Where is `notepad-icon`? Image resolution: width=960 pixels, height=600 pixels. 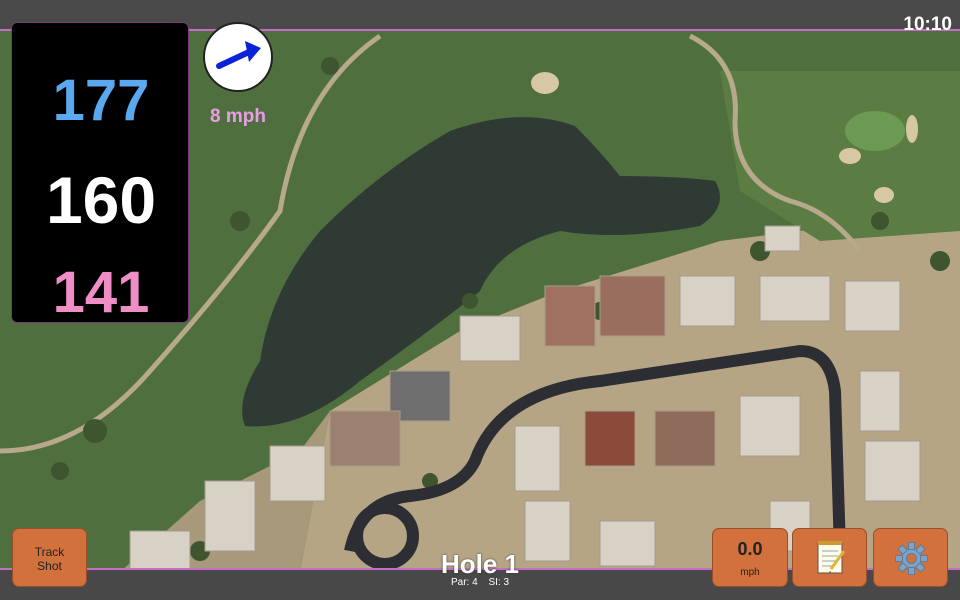
notepad-icon is located at coordinates (831, 557).